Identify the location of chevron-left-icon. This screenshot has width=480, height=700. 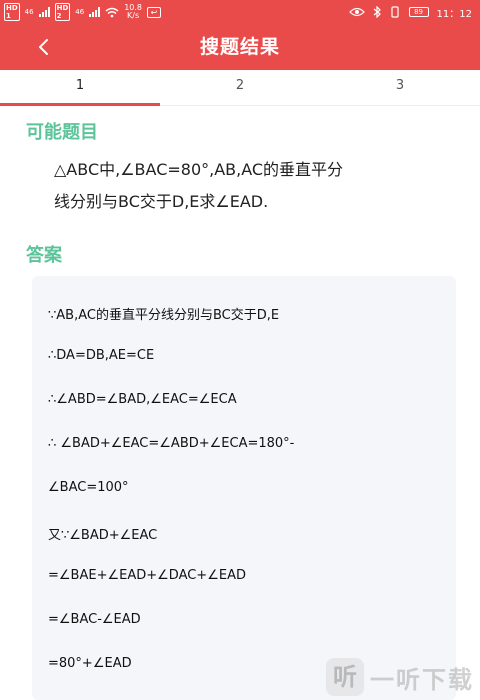
(43, 47).